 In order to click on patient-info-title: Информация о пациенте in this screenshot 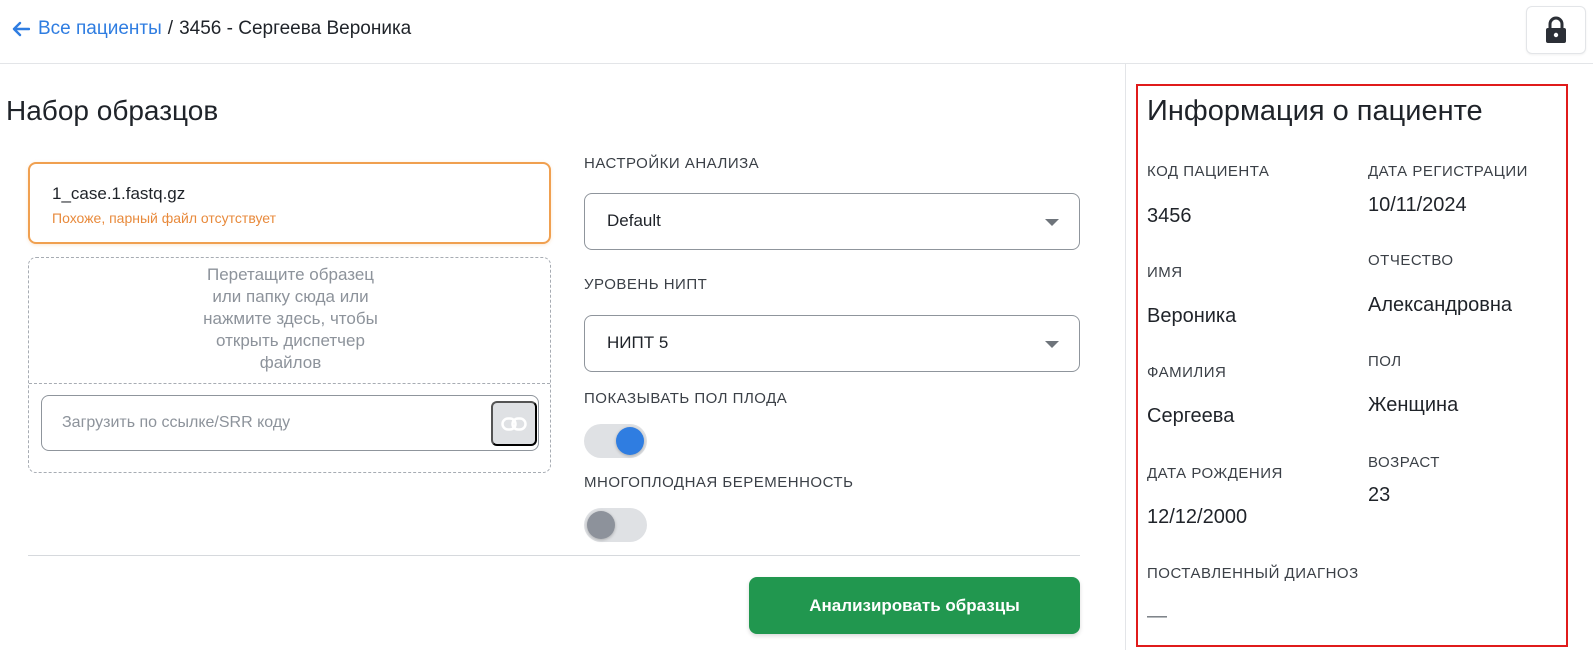, I will do `click(1315, 111)`.